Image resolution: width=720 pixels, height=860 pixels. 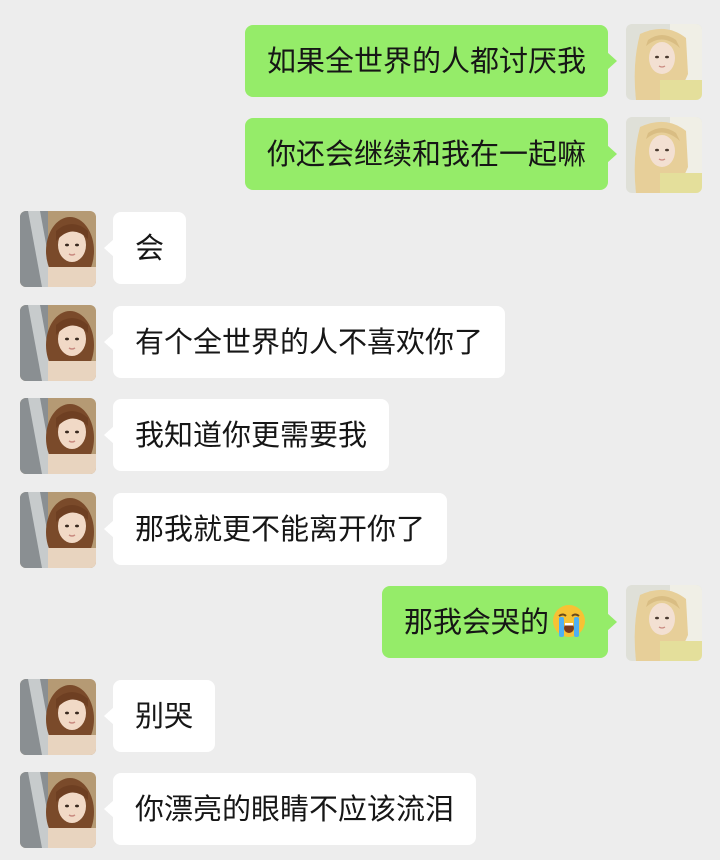 I want to click on message-row-sent: 你还会继续和我在一起嘛, so click(x=360, y=155).